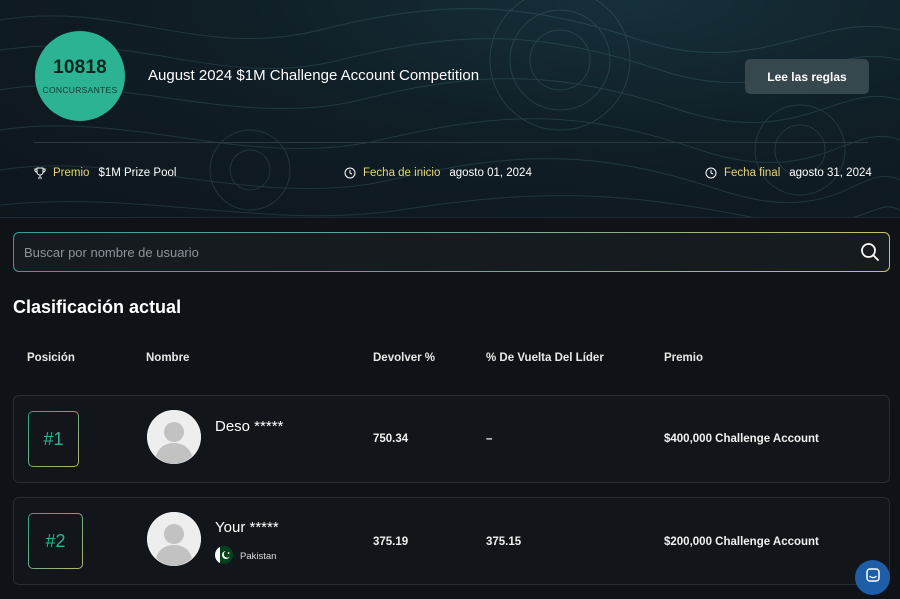 This screenshot has width=900, height=599. Describe the element at coordinates (489, 439) in the screenshot. I see `behind-leader-percent: –` at that location.